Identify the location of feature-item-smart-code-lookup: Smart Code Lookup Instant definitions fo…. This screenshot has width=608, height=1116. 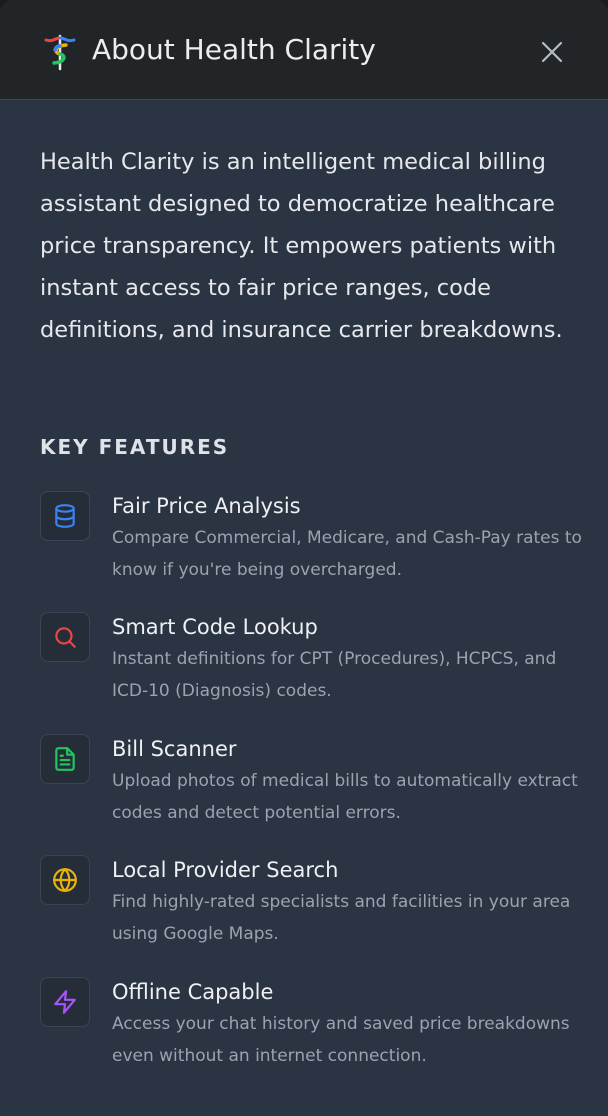
(310, 662).